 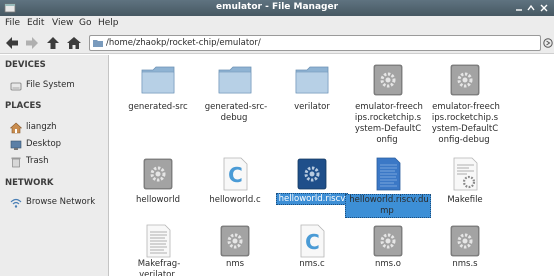 What do you see at coordinates (61, 202) in the screenshot?
I see `sidebar-item-label: Browse Network` at bounding box center [61, 202].